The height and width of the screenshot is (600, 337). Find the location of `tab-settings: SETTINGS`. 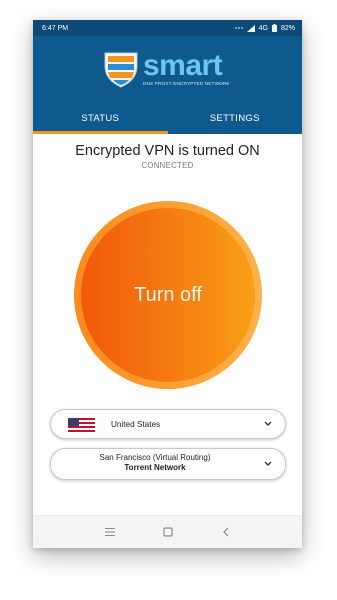

tab-settings: SETTINGS is located at coordinates (235, 118).